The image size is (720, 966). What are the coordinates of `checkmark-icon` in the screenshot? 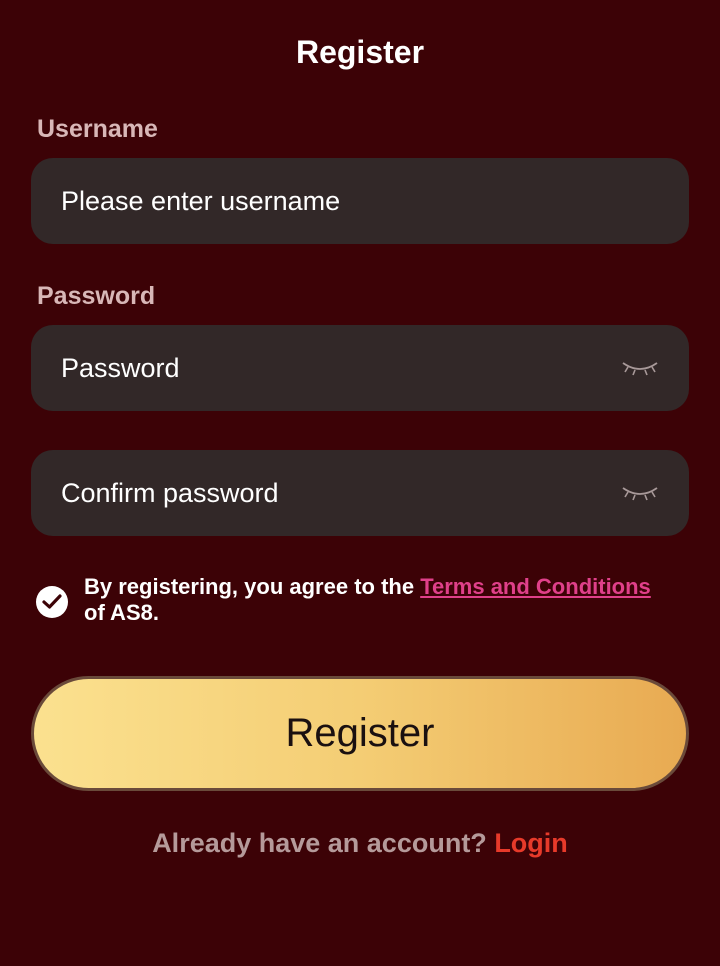 It's located at (52, 601).